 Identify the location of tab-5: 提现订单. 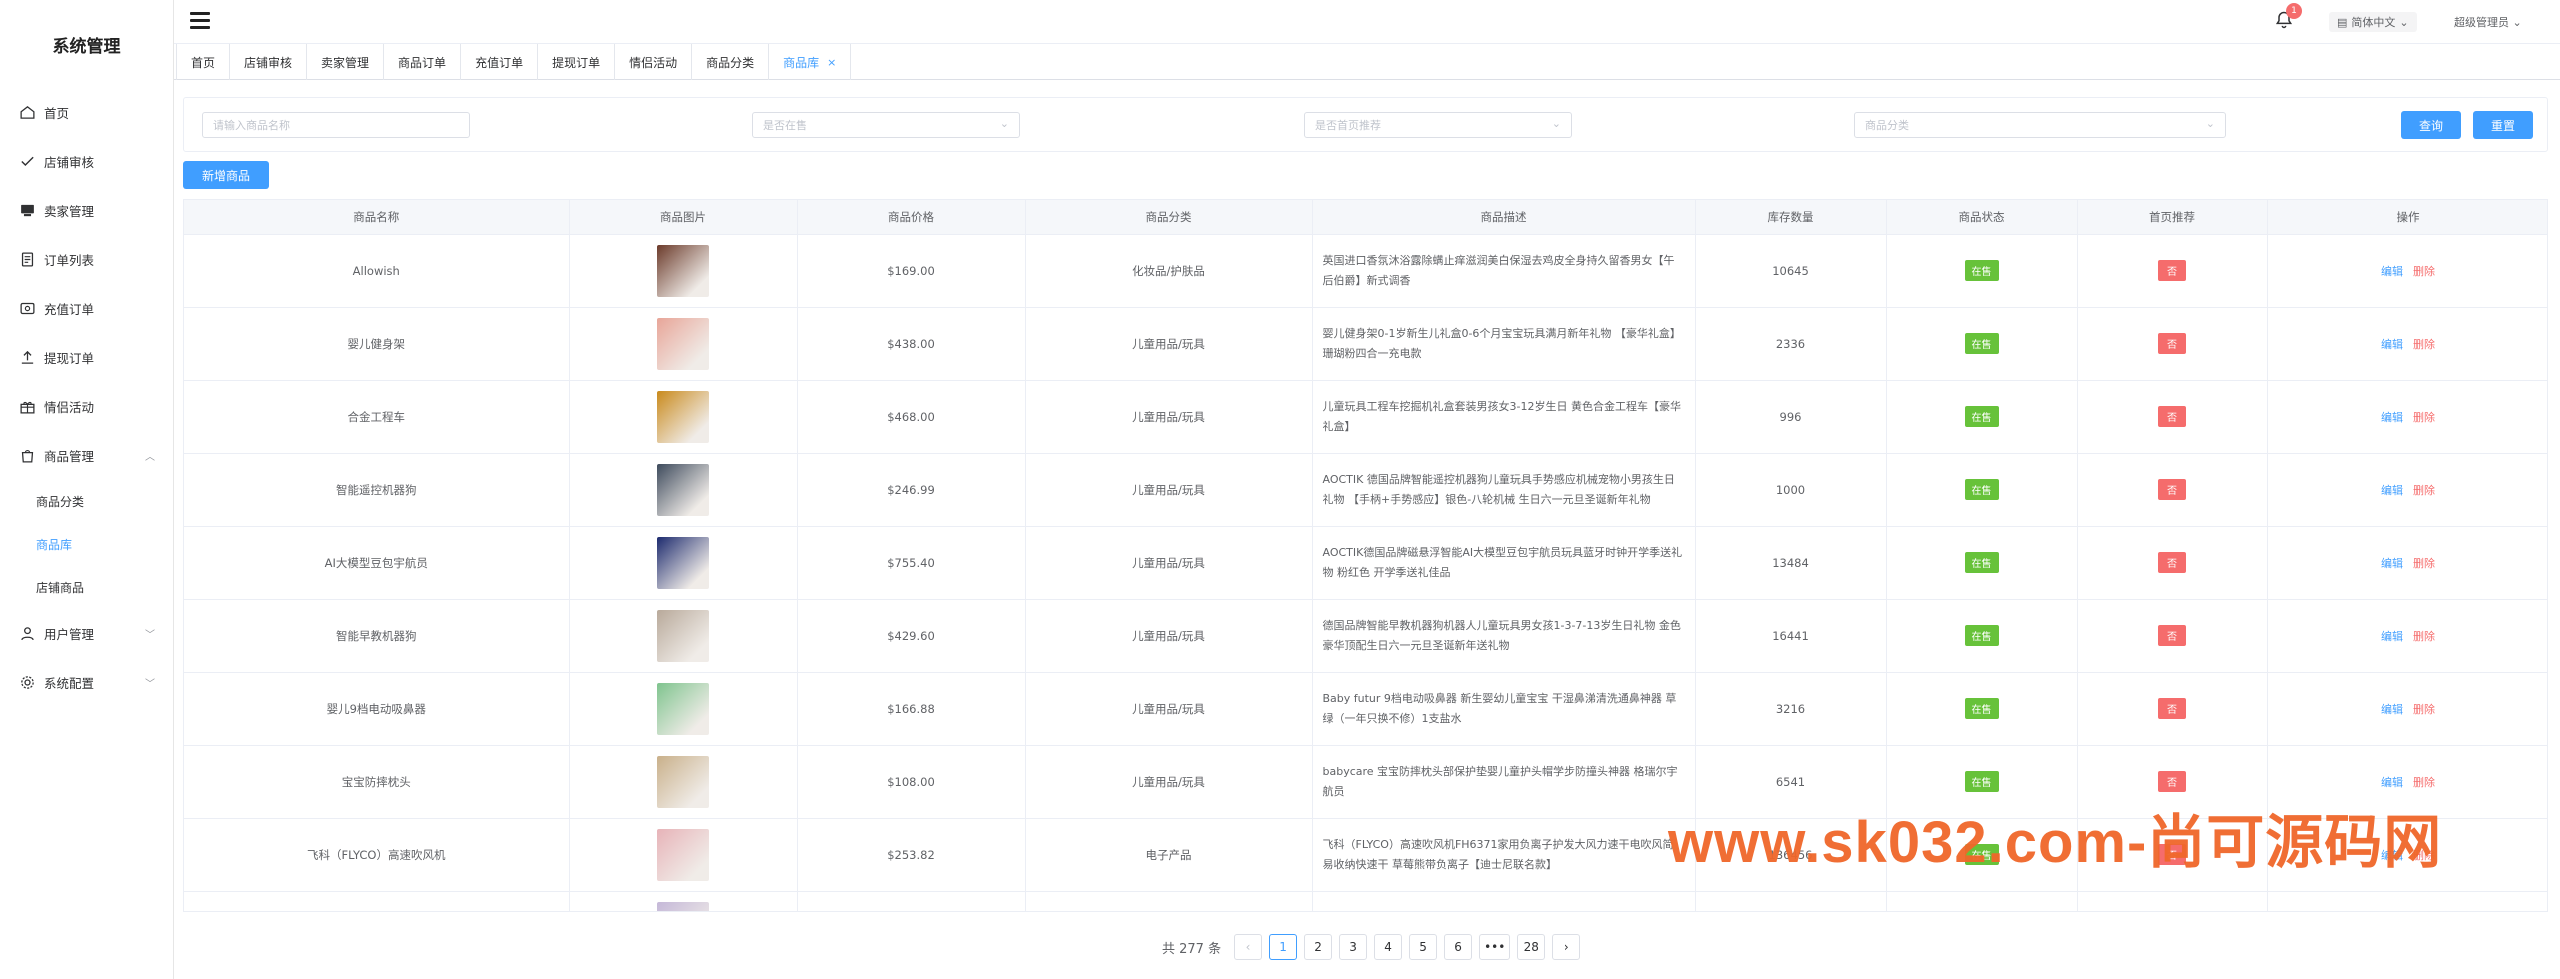
(577, 62).